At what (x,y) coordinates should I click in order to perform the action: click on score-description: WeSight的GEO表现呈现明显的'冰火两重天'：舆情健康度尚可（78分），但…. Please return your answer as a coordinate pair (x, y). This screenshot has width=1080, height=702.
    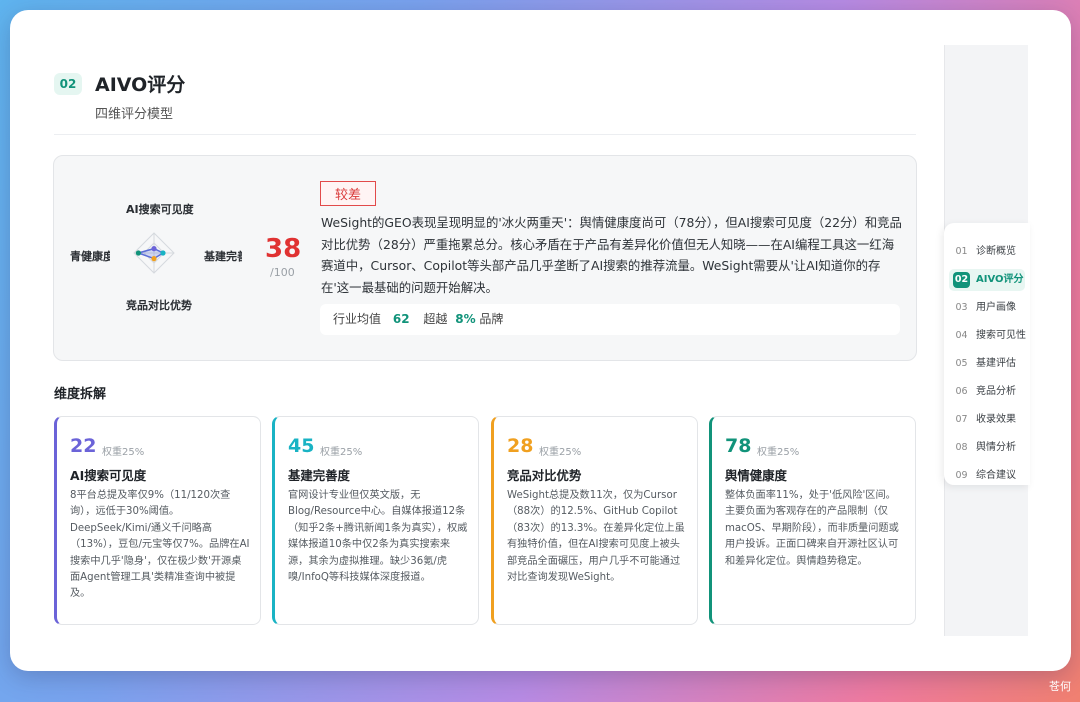
    Looking at the image, I should click on (611, 255).